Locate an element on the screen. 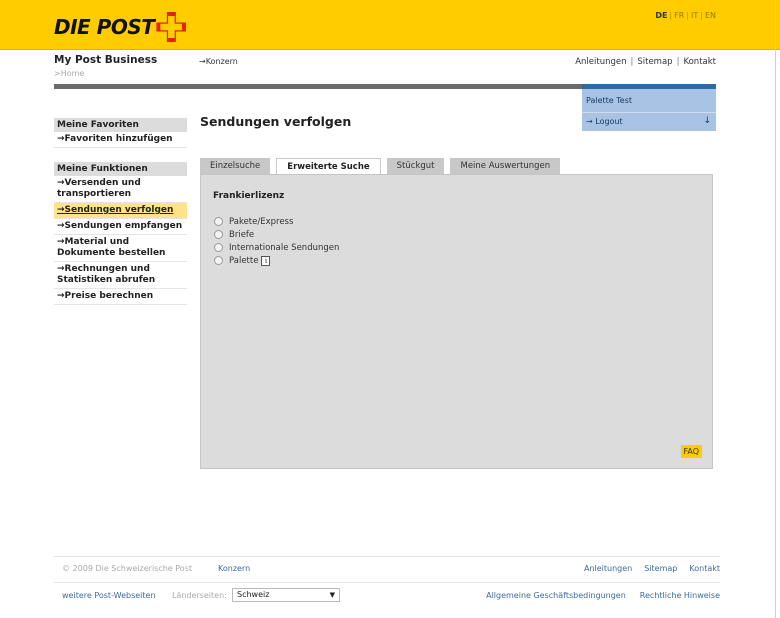 This screenshot has width=780, height=618. more-sites-link: weitere Post-Webseiten is located at coordinates (109, 595).